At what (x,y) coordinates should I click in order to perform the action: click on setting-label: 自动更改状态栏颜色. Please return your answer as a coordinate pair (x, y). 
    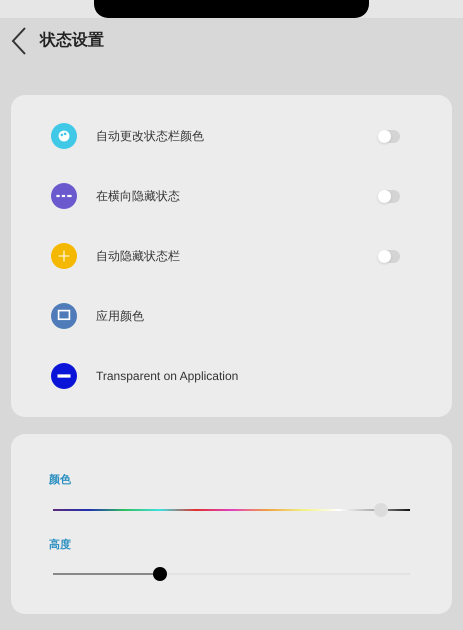
    Looking at the image, I should click on (150, 136).